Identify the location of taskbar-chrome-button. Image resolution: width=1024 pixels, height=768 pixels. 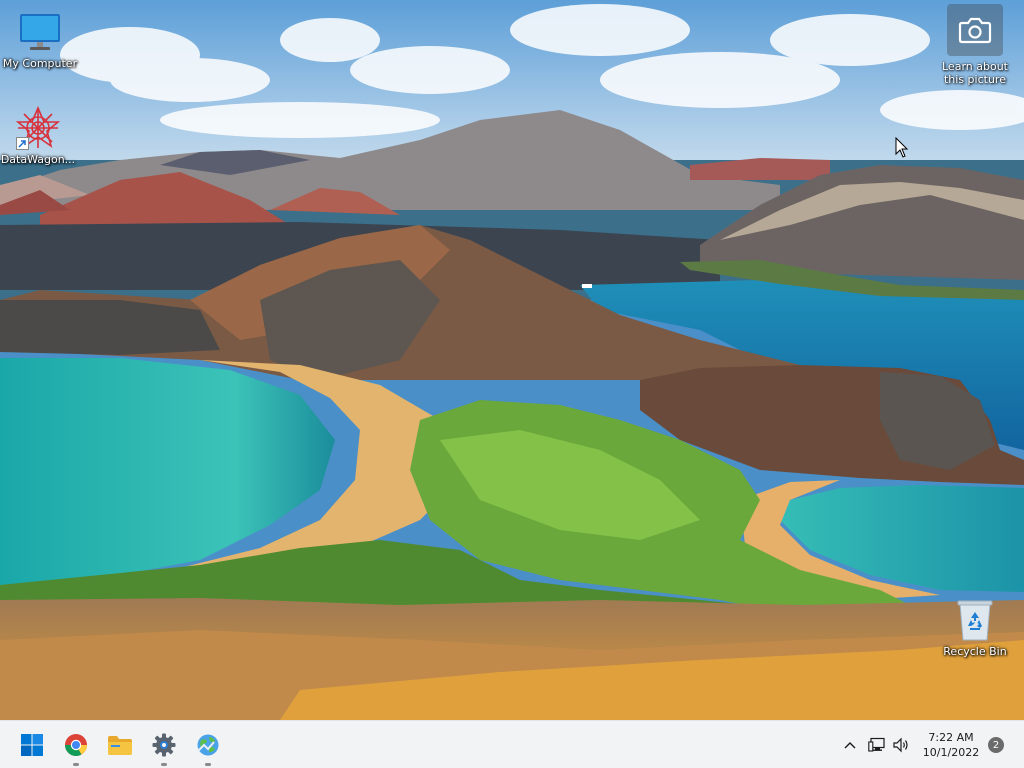
(76, 744).